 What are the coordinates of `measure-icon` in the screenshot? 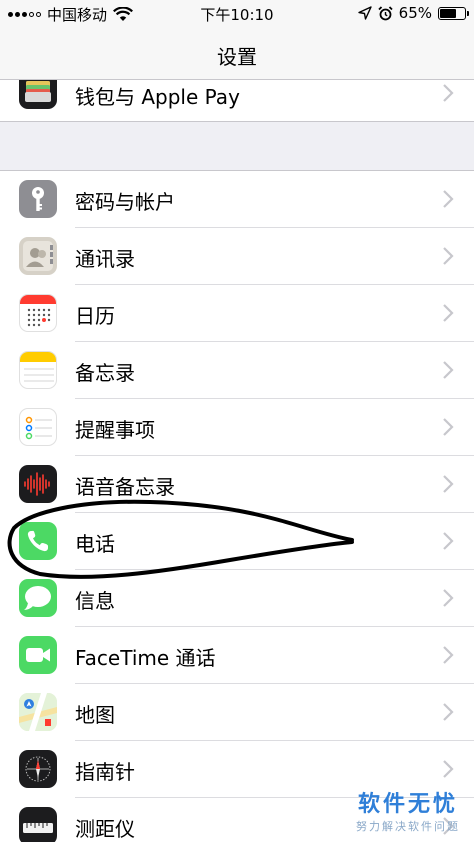 It's located at (38, 824).